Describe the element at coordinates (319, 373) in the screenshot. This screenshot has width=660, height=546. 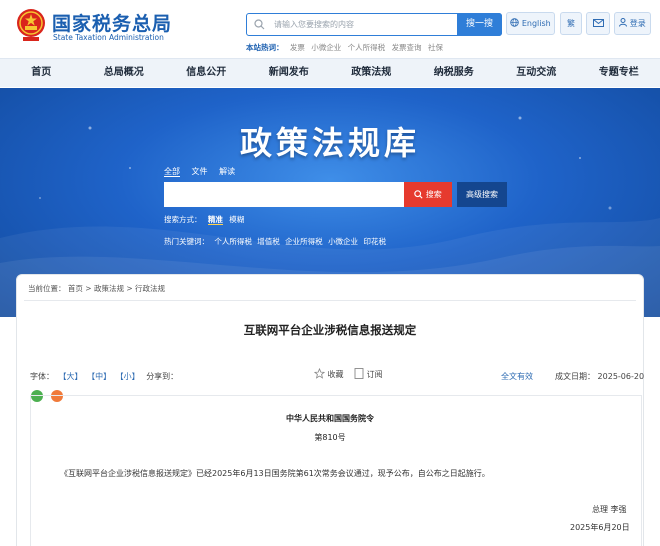
I see `star-icon` at that location.